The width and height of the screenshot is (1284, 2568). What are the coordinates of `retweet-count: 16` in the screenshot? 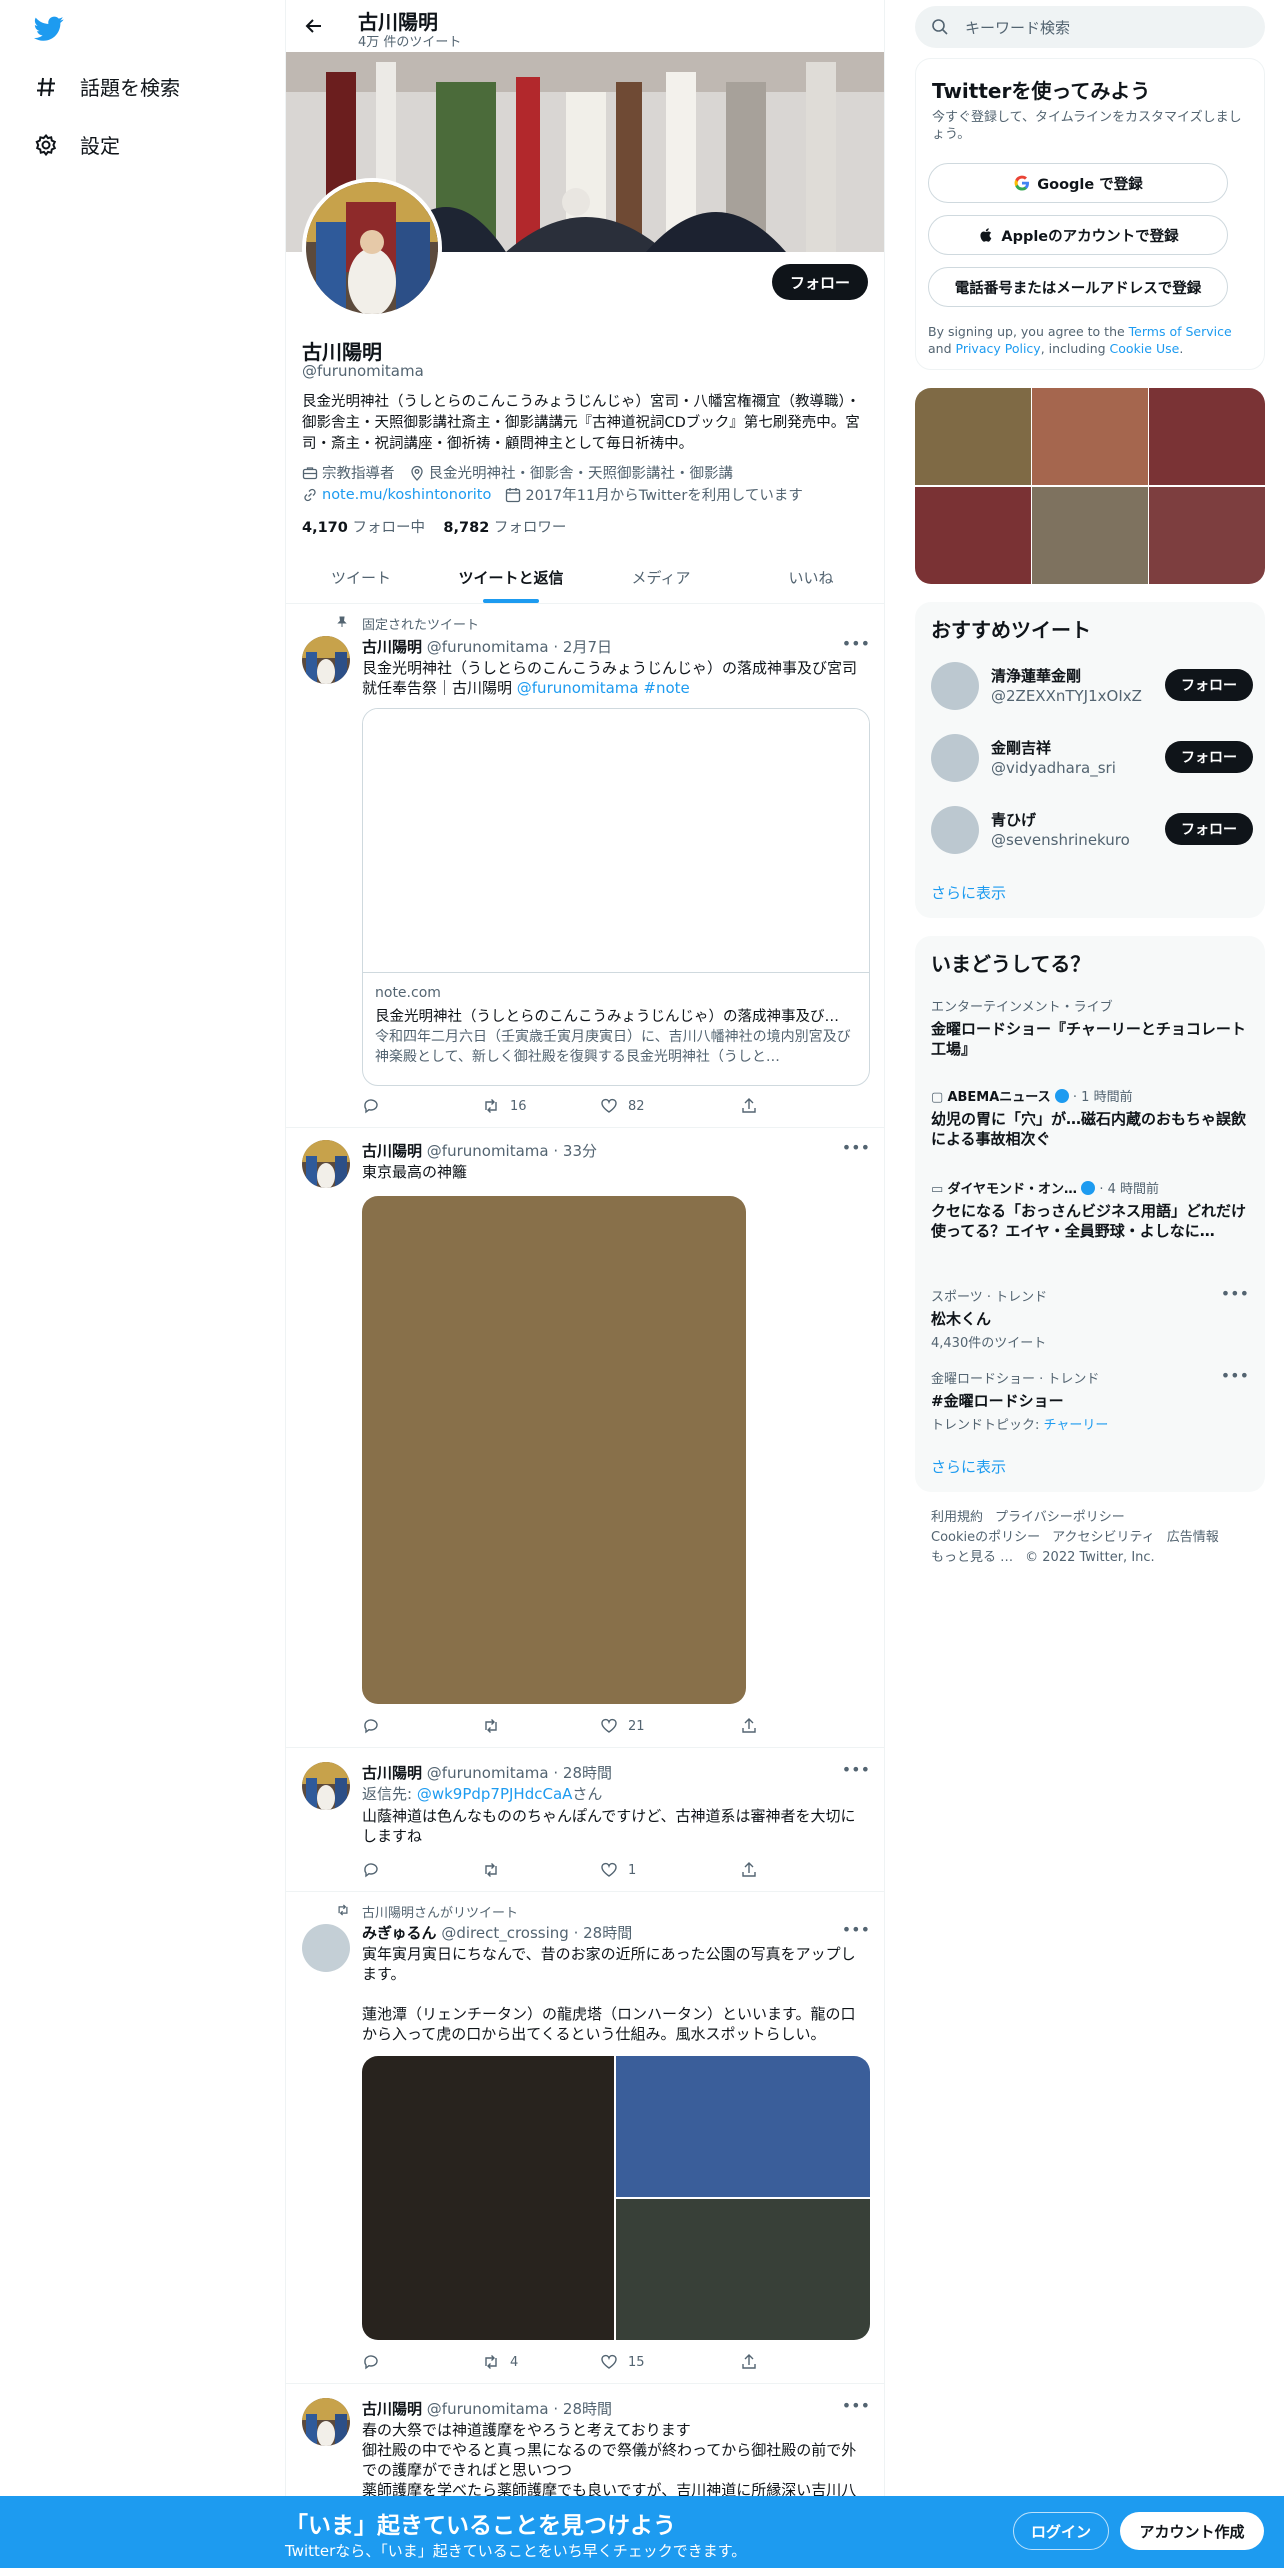 It's located at (518, 1106).